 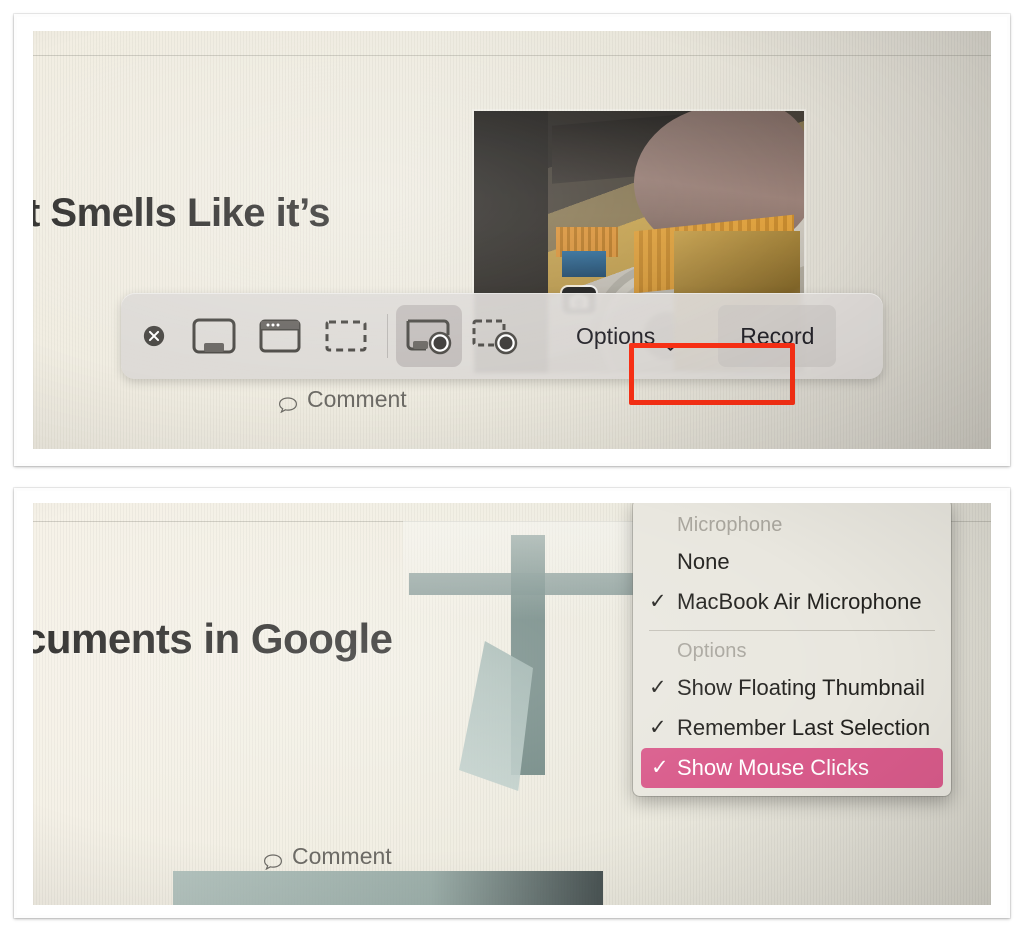 What do you see at coordinates (214, 336) in the screenshot?
I see `capture-entire-screen-icon` at bounding box center [214, 336].